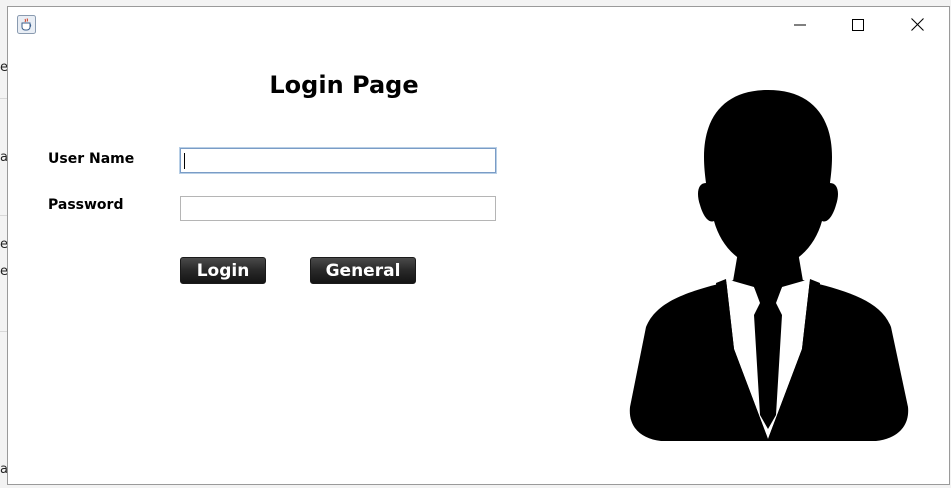  I want to click on general-button: General, so click(363, 270).